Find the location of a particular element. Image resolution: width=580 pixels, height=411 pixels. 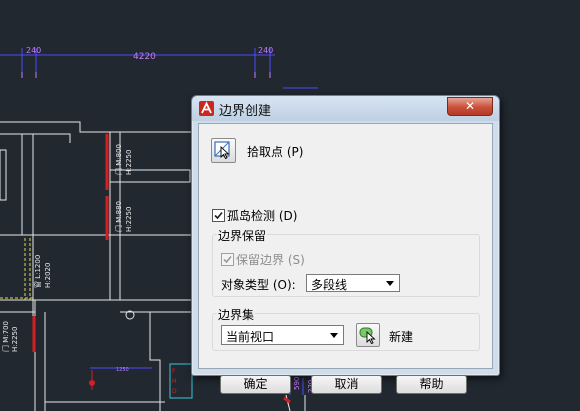

window-label: 窗 L:1200 is located at coordinates (37, 271).